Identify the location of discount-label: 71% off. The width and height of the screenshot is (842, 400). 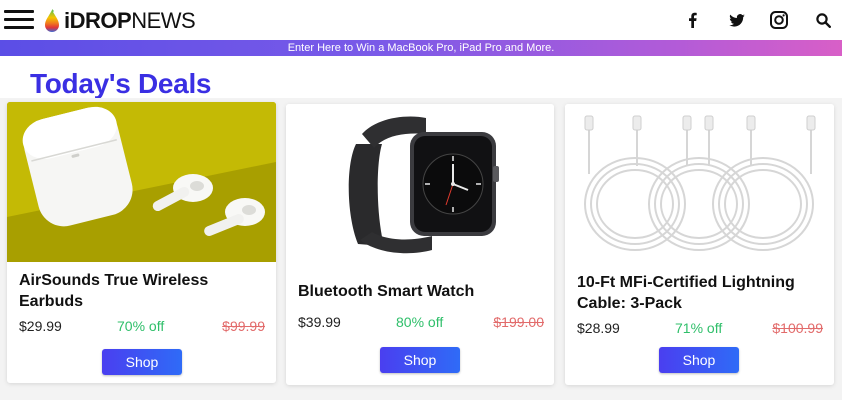
(699, 328).